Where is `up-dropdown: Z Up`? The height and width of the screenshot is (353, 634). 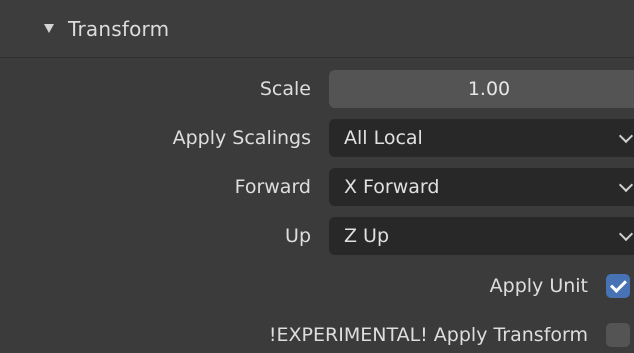
up-dropdown: Z Up is located at coordinates (481, 236).